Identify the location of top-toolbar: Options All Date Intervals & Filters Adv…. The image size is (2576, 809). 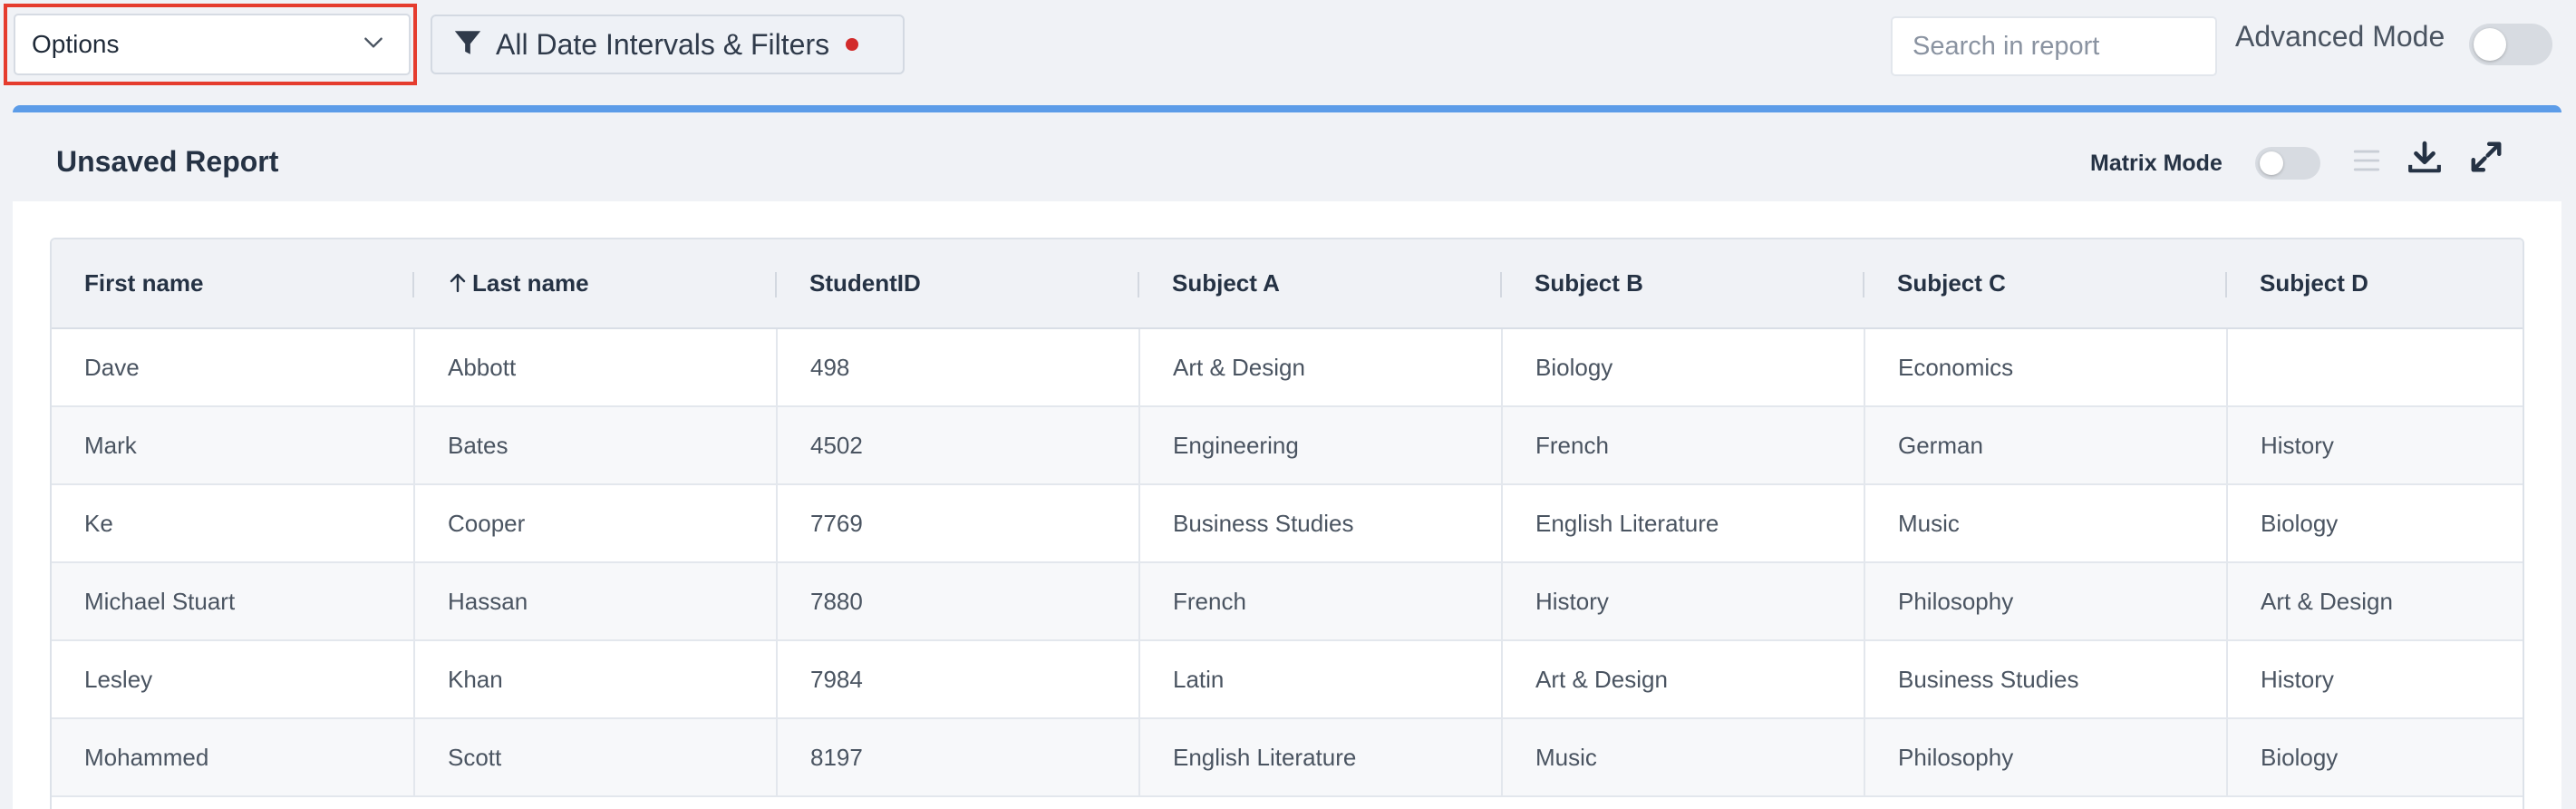
(1288, 49).